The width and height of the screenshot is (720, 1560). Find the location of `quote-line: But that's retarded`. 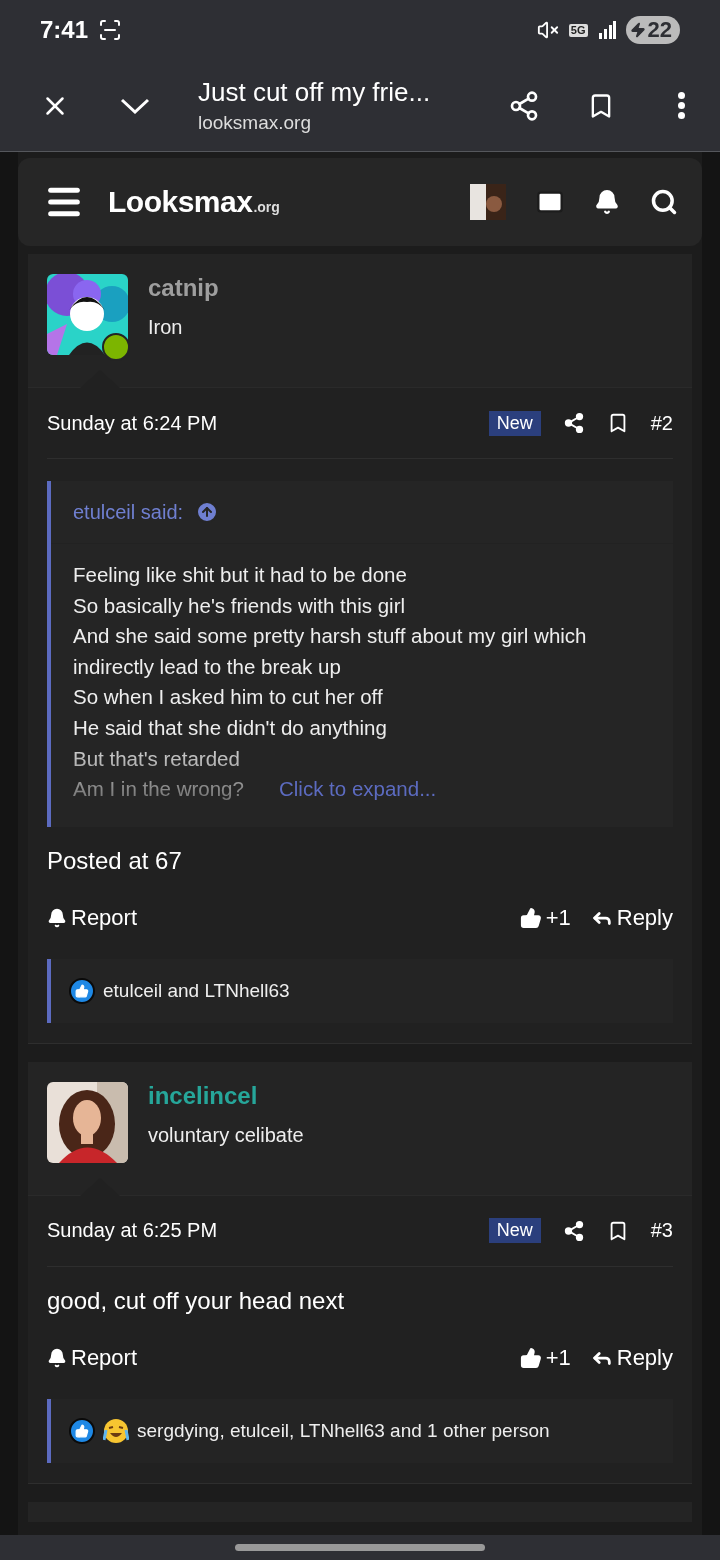

quote-line: But that's retarded is located at coordinates (156, 758).